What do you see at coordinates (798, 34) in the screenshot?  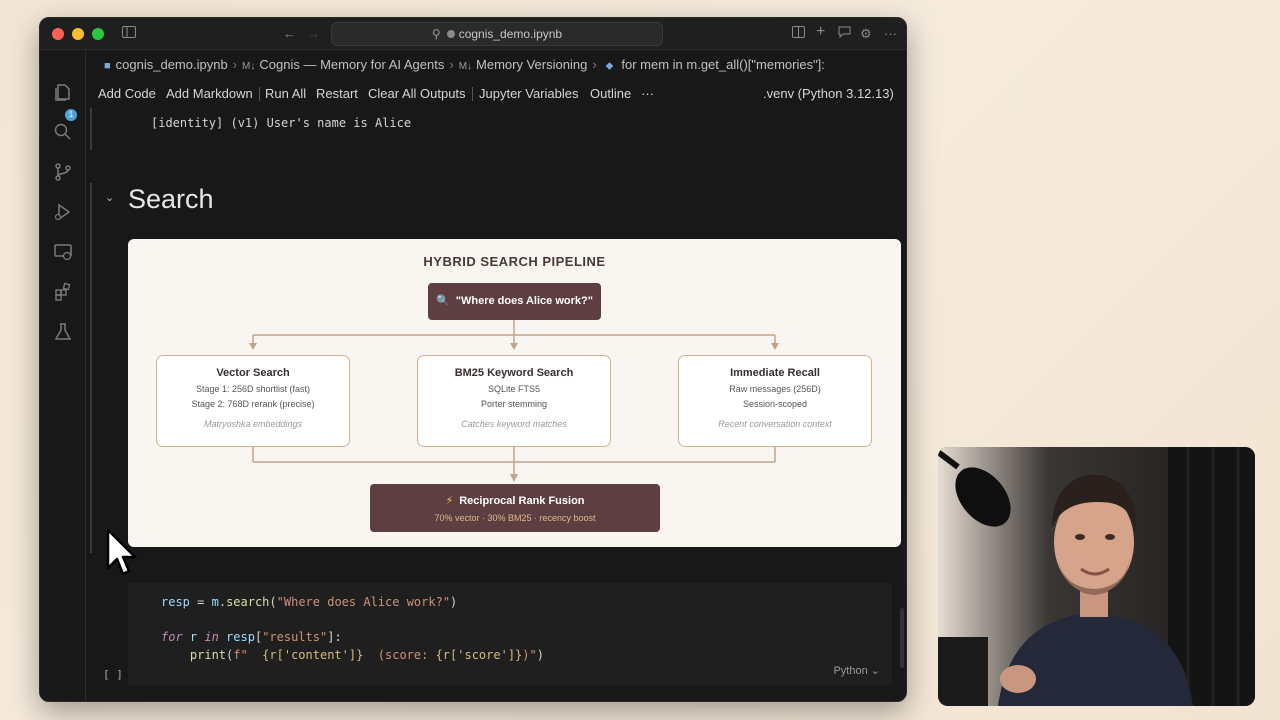 I see `split-editor-icon` at bounding box center [798, 34].